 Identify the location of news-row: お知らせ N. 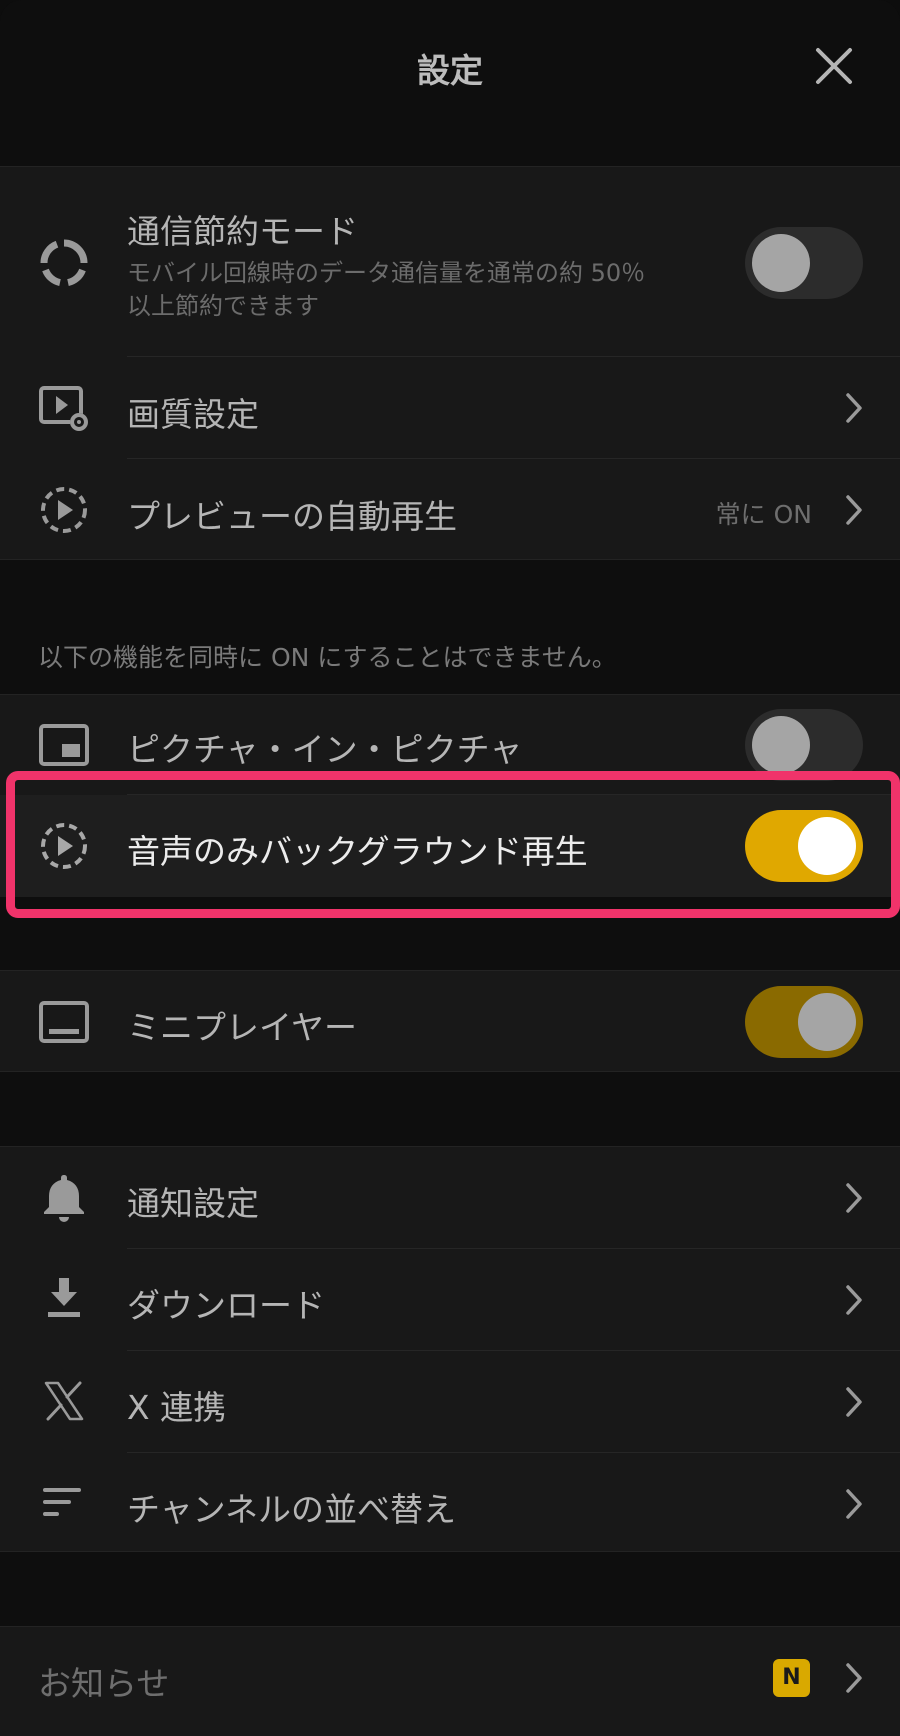
(450, 1678).